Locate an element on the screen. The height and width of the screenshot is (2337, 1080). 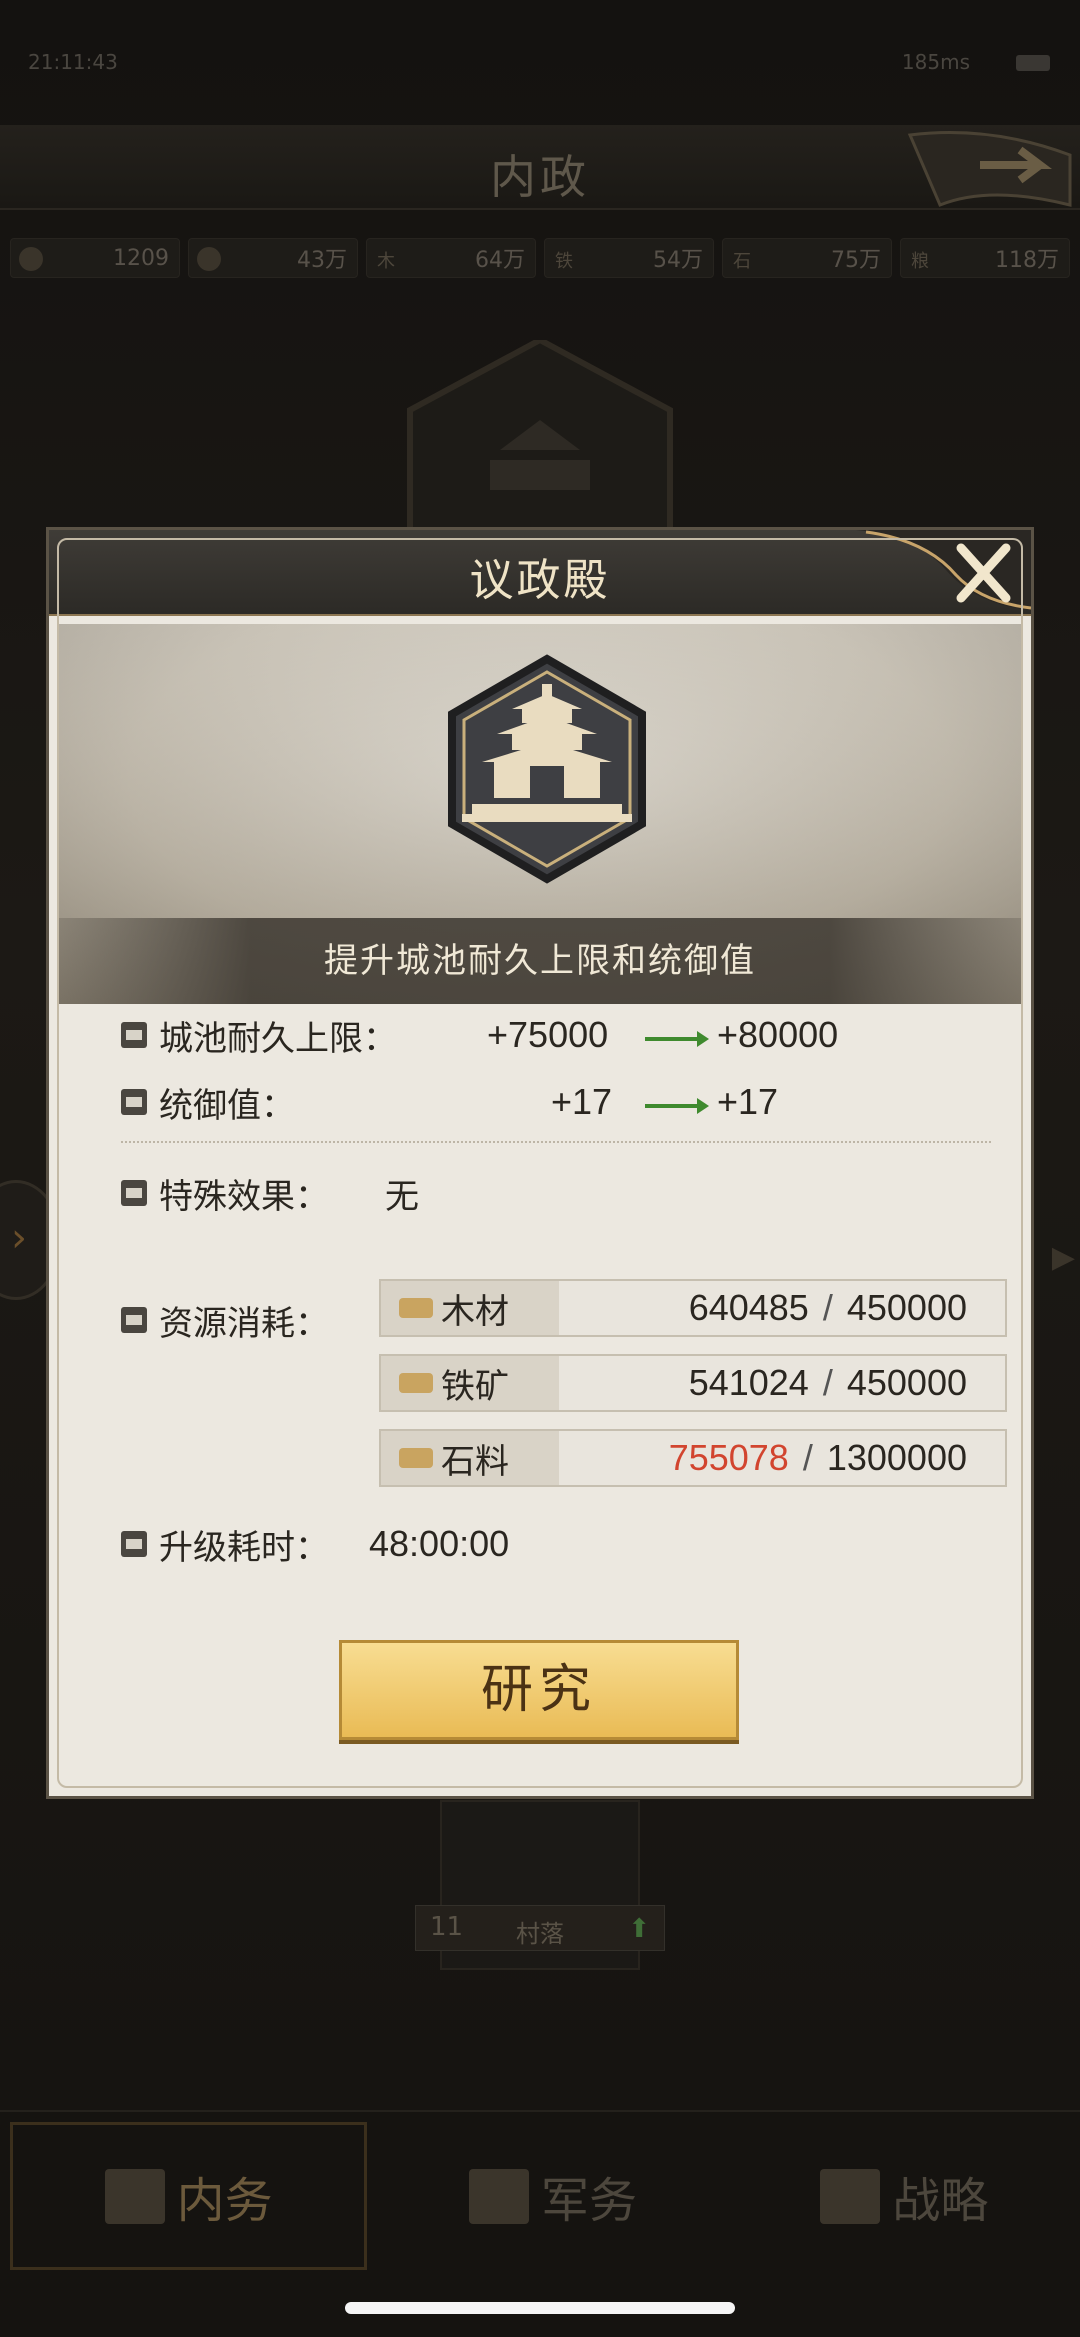
building-emblem-background is located at coordinates (540, 440).